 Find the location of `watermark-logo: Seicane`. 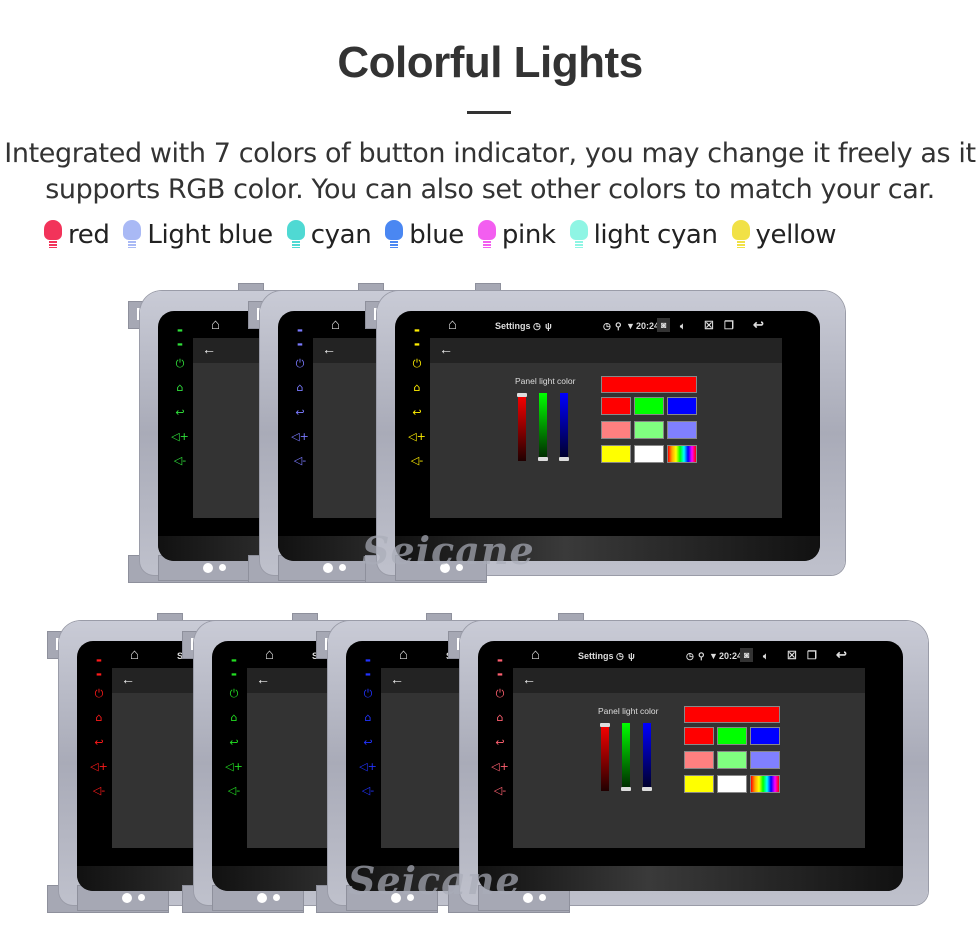

watermark-logo: Seicane is located at coordinates (434, 880).